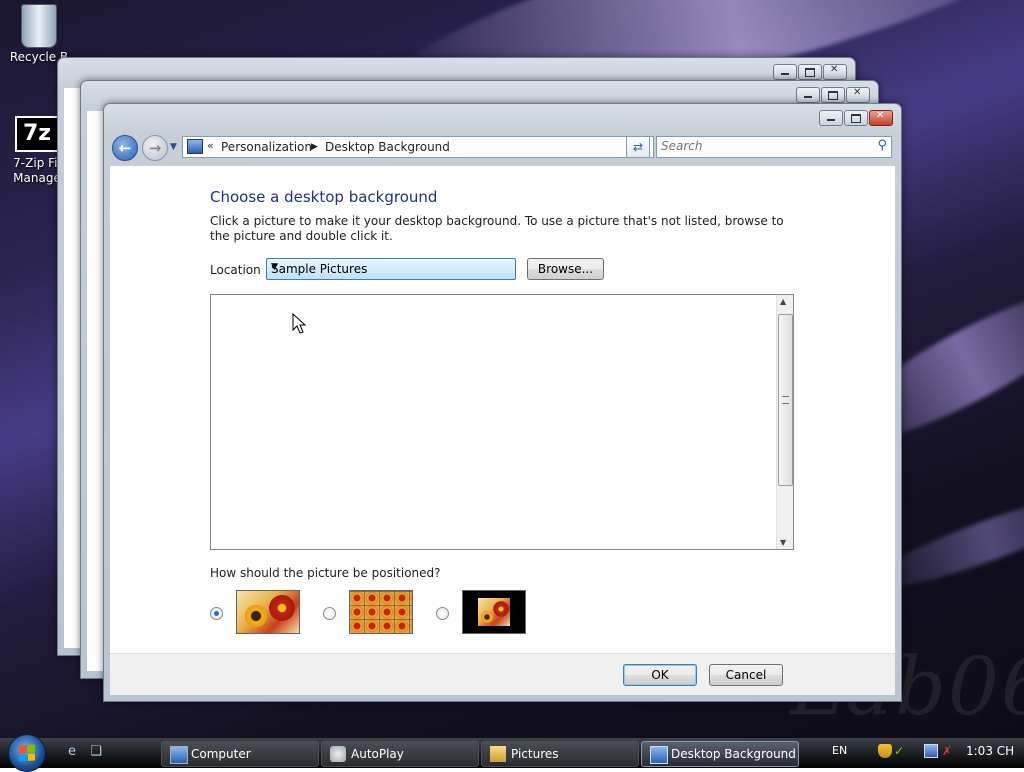  I want to click on dialog-footer: OK Cancel, so click(502, 674).